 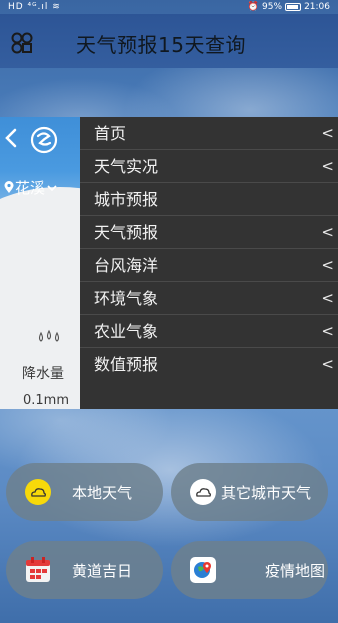 What do you see at coordinates (249, 570) in the screenshot?
I see `epidemic-map-button: 疫情地图` at bounding box center [249, 570].